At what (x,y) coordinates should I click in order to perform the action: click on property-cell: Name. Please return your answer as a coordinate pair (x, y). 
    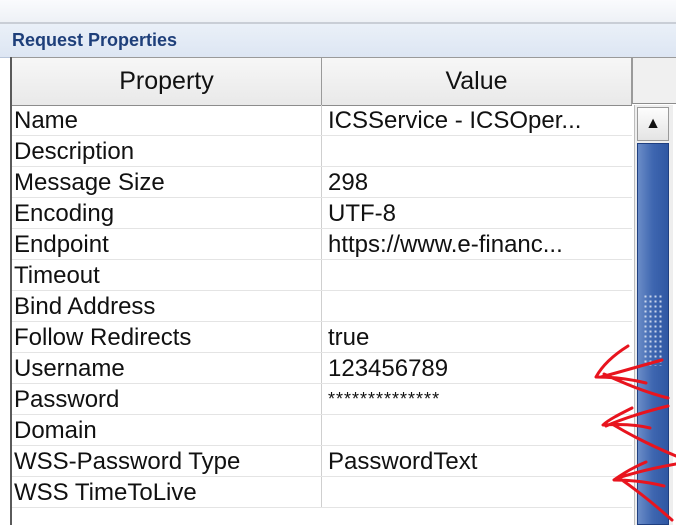
    Looking at the image, I should click on (167, 120).